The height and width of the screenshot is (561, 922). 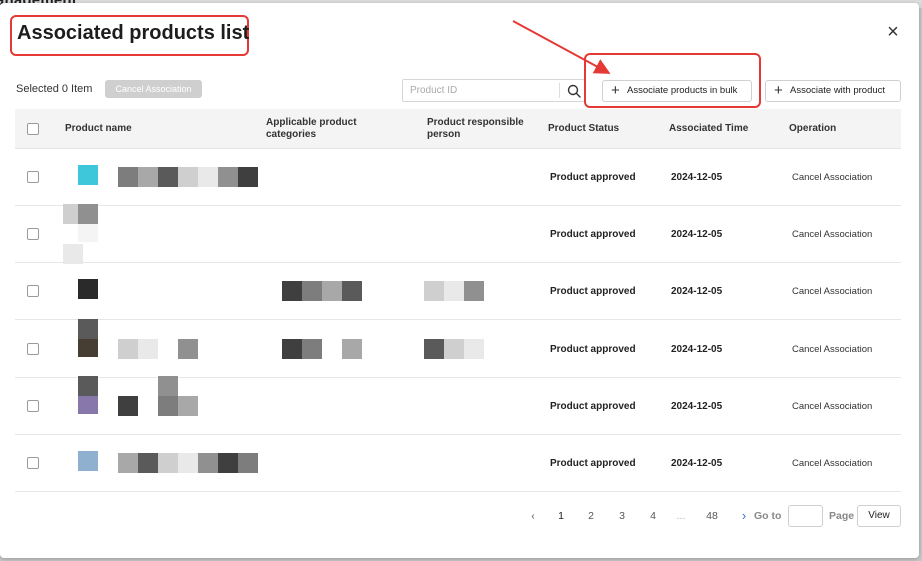 What do you see at coordinates (893, 32) in the screenshot?
I see `close-icon: ×` at bounding box center [893, 32].